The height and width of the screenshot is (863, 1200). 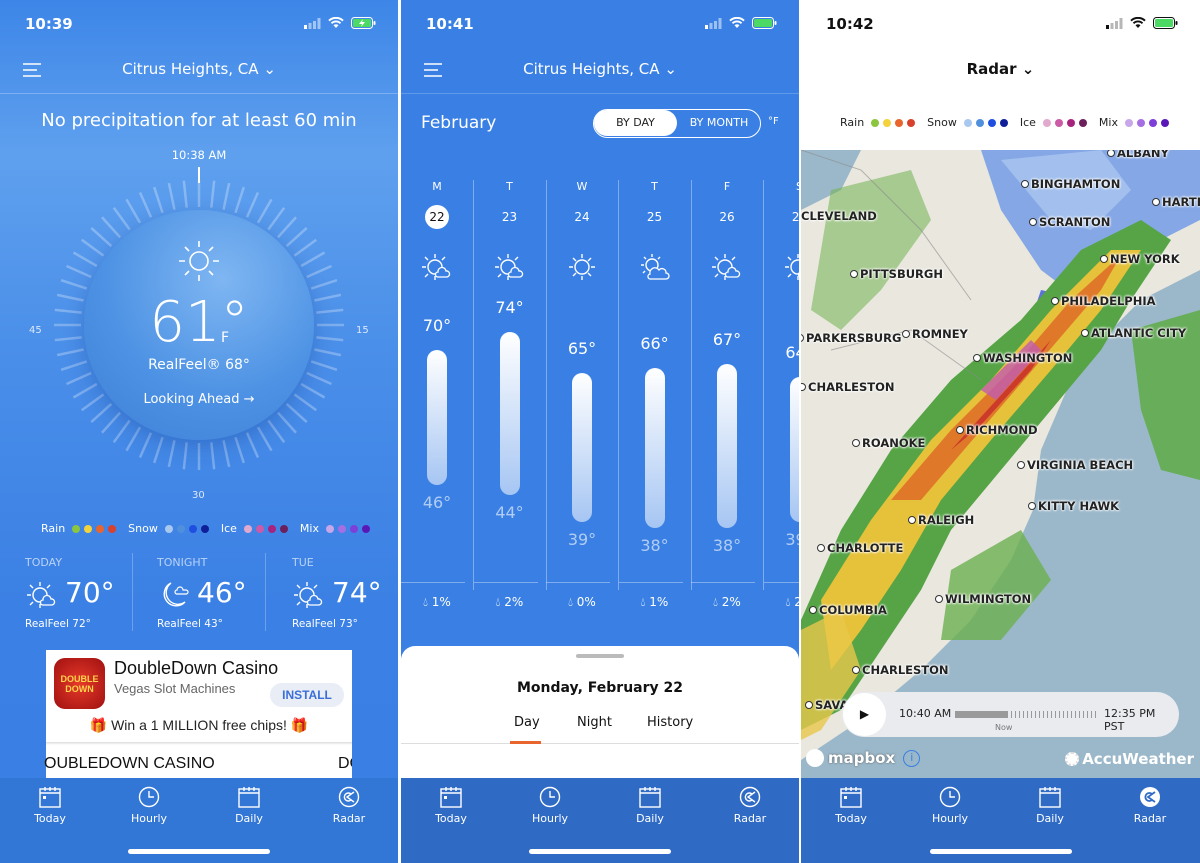 I want to click on day-column: F 26 67° 38° 💧︎ 2%, so click(x=727, y=397).